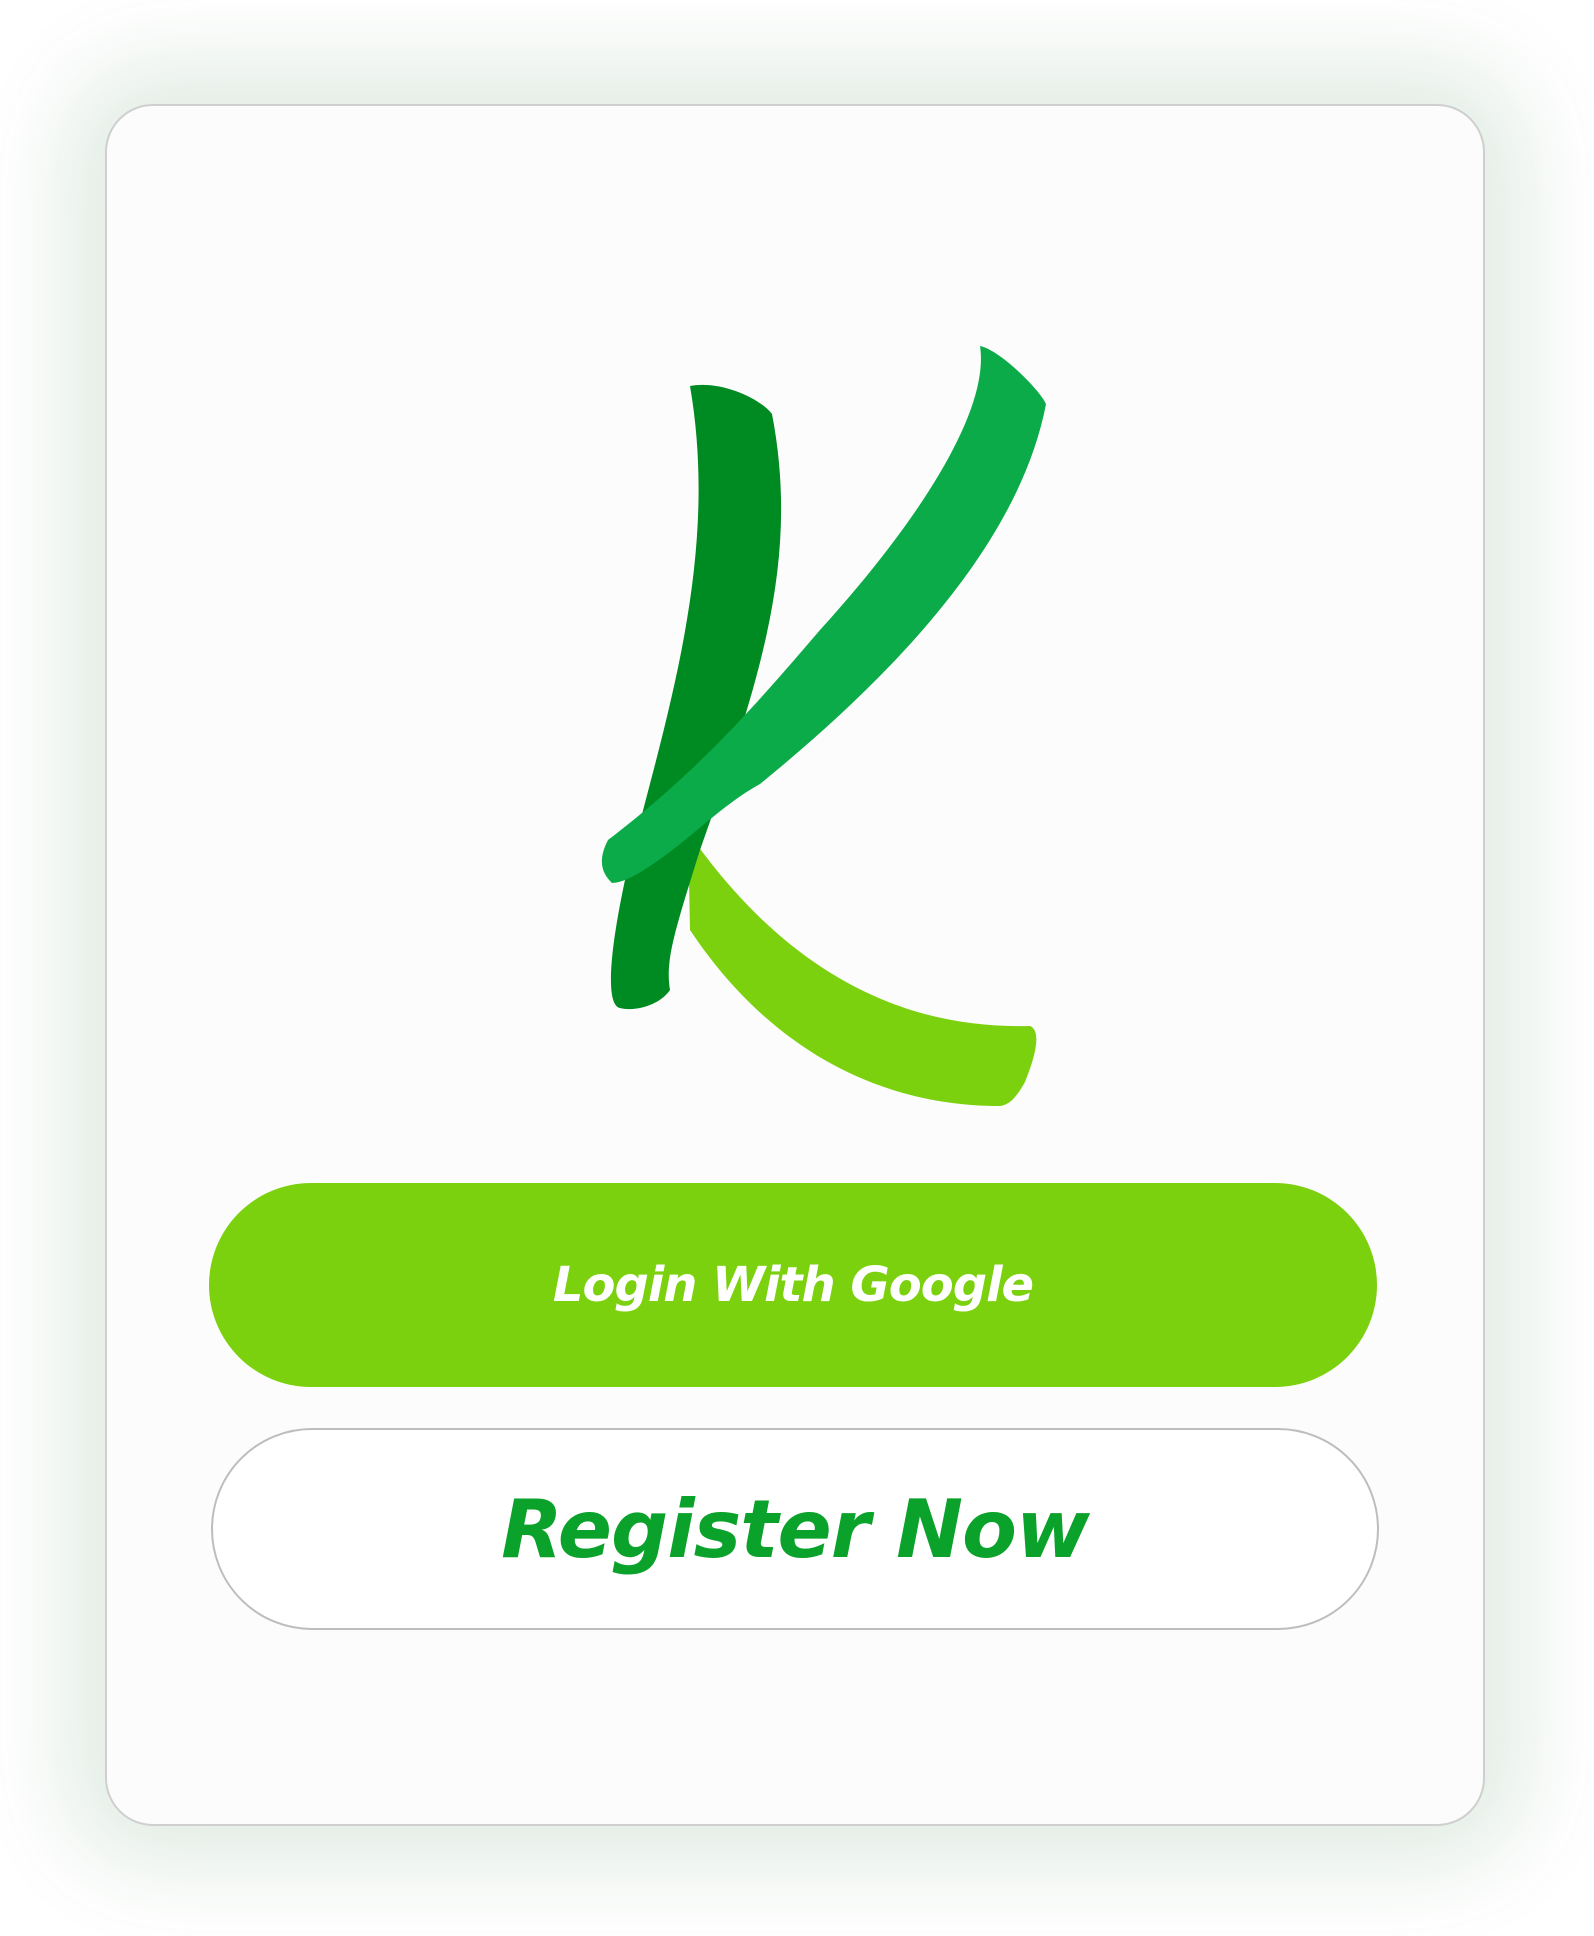 This screenshot has width=1594, height=1936. I want to click on login-with-google-label: Login With Google, so click(793, 1285).